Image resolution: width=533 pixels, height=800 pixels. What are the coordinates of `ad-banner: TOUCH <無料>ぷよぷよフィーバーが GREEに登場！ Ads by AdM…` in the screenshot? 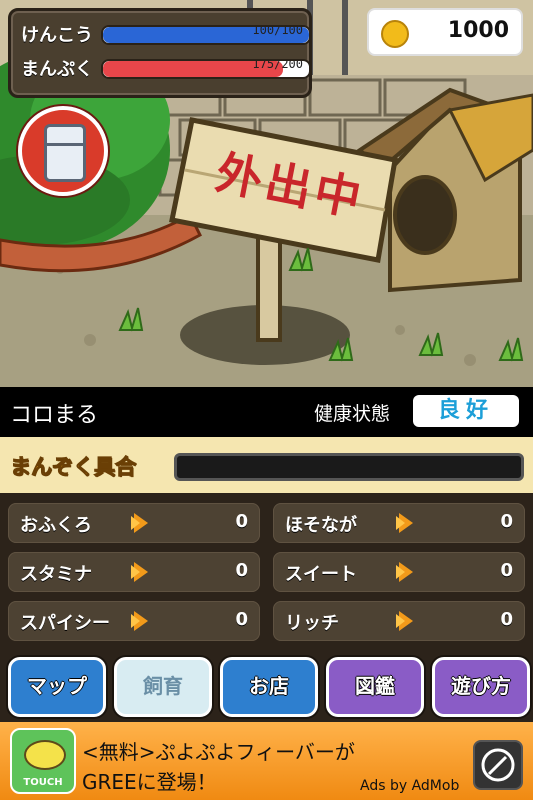 It's located at (266, 761).